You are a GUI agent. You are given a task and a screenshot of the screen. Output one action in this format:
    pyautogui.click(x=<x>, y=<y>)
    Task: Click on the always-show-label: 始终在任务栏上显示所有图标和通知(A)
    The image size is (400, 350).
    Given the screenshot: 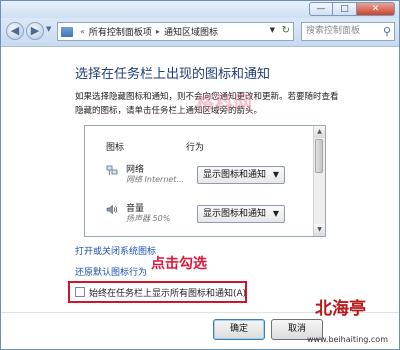 What is the action you would take?
    pyautogui.click(x=167, y=292)
    